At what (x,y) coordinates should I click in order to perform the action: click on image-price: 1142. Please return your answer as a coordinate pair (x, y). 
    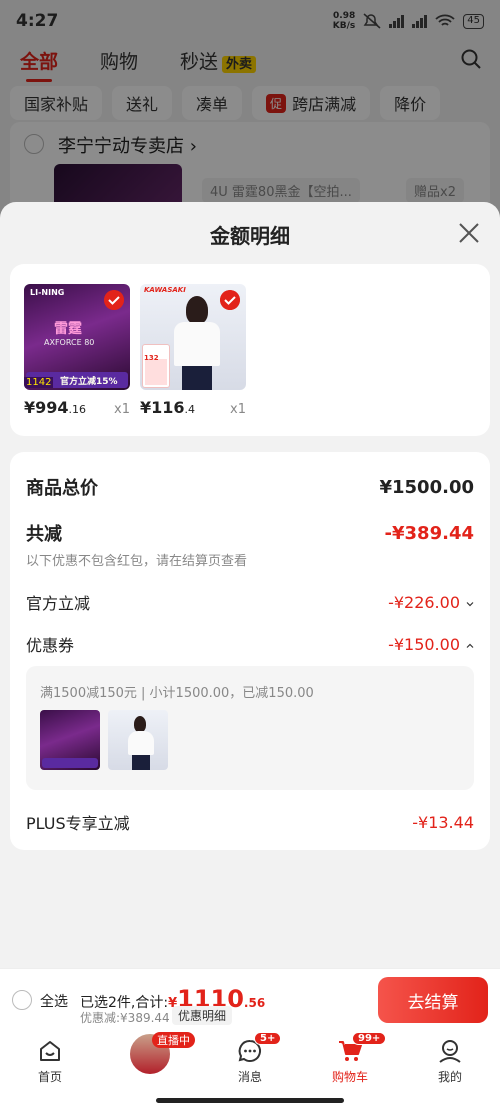
    Looking at the image, I should click on (39, 382).